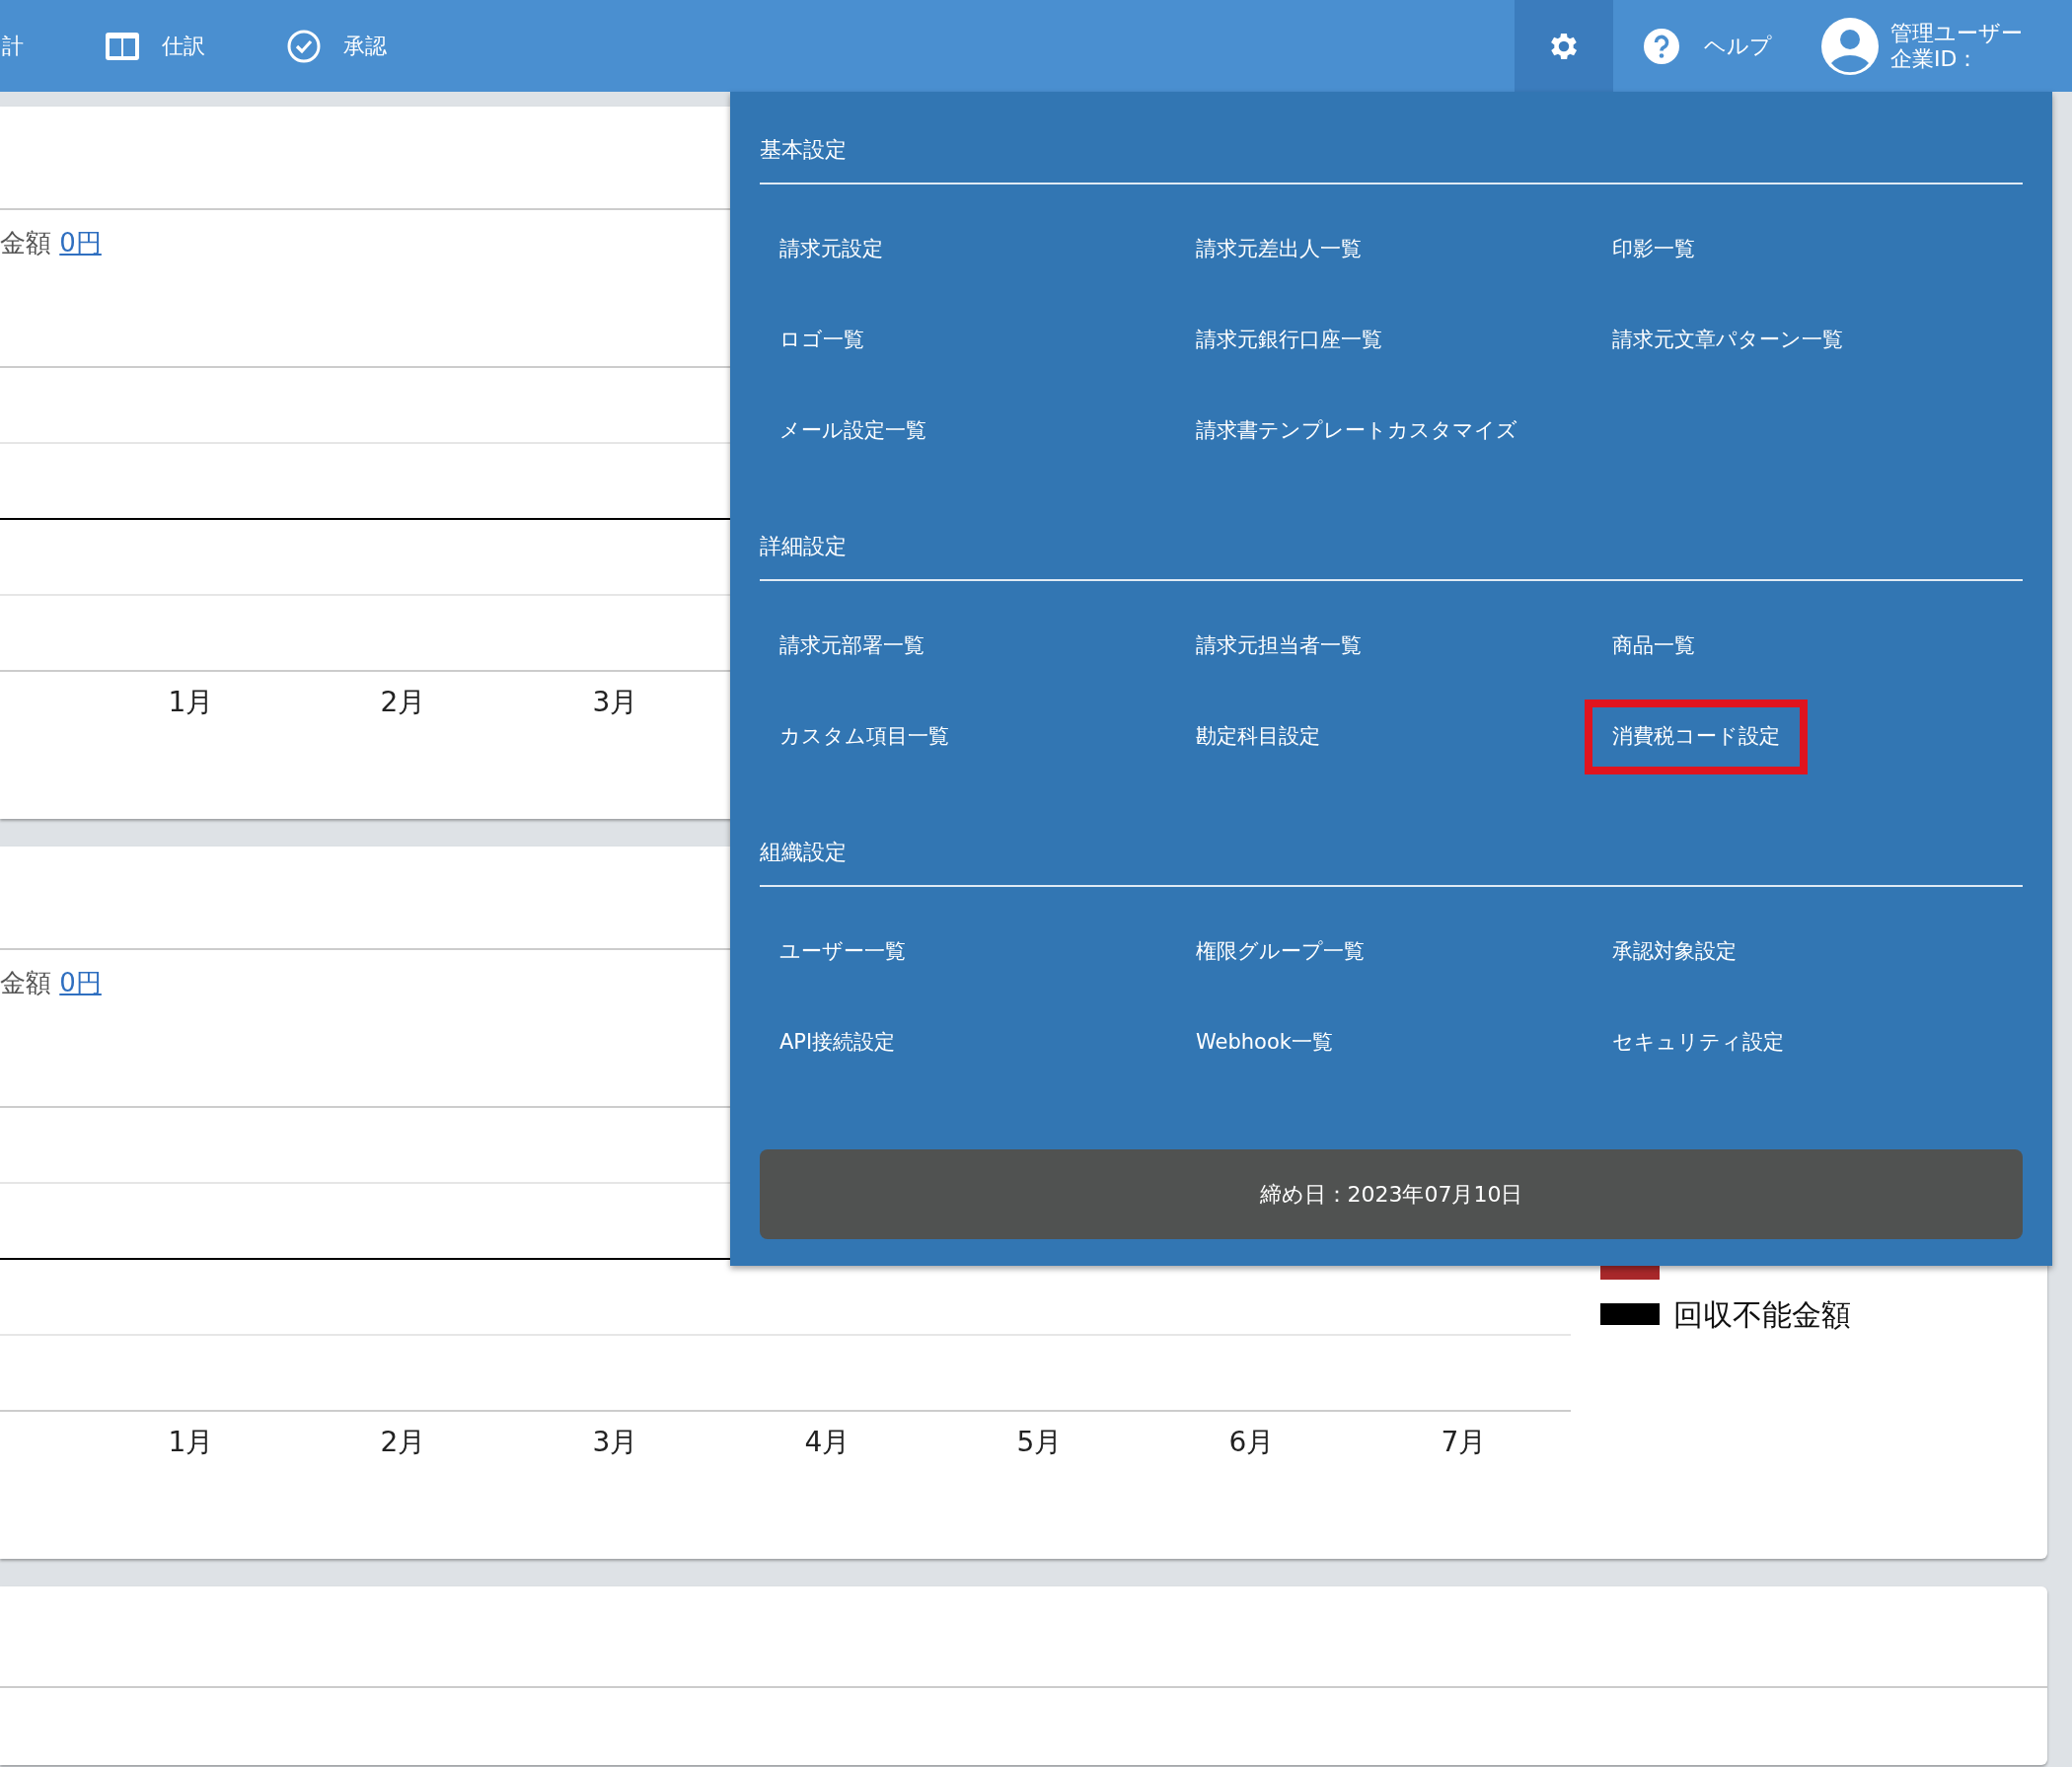 The image size is (2072, 1767). I want to click on menu-link: Webhook一覧, so click(1265, 1042).